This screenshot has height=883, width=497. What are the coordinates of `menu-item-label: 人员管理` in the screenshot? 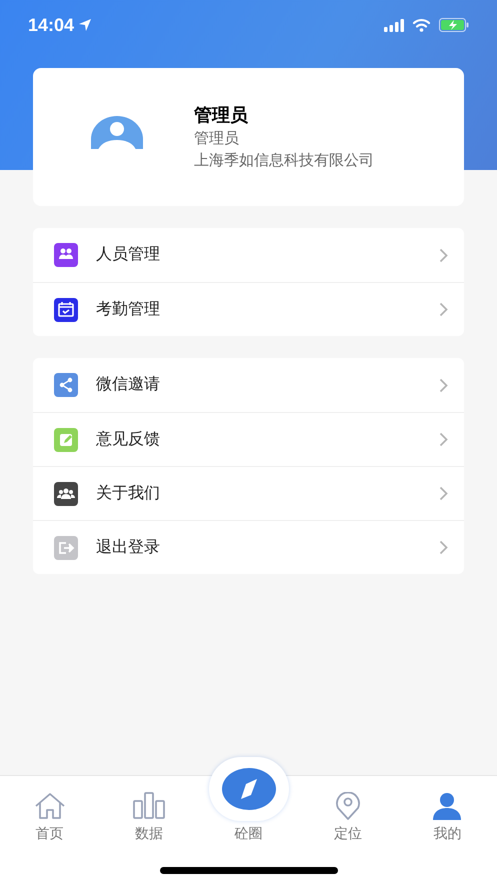 It's located at (128, 255).